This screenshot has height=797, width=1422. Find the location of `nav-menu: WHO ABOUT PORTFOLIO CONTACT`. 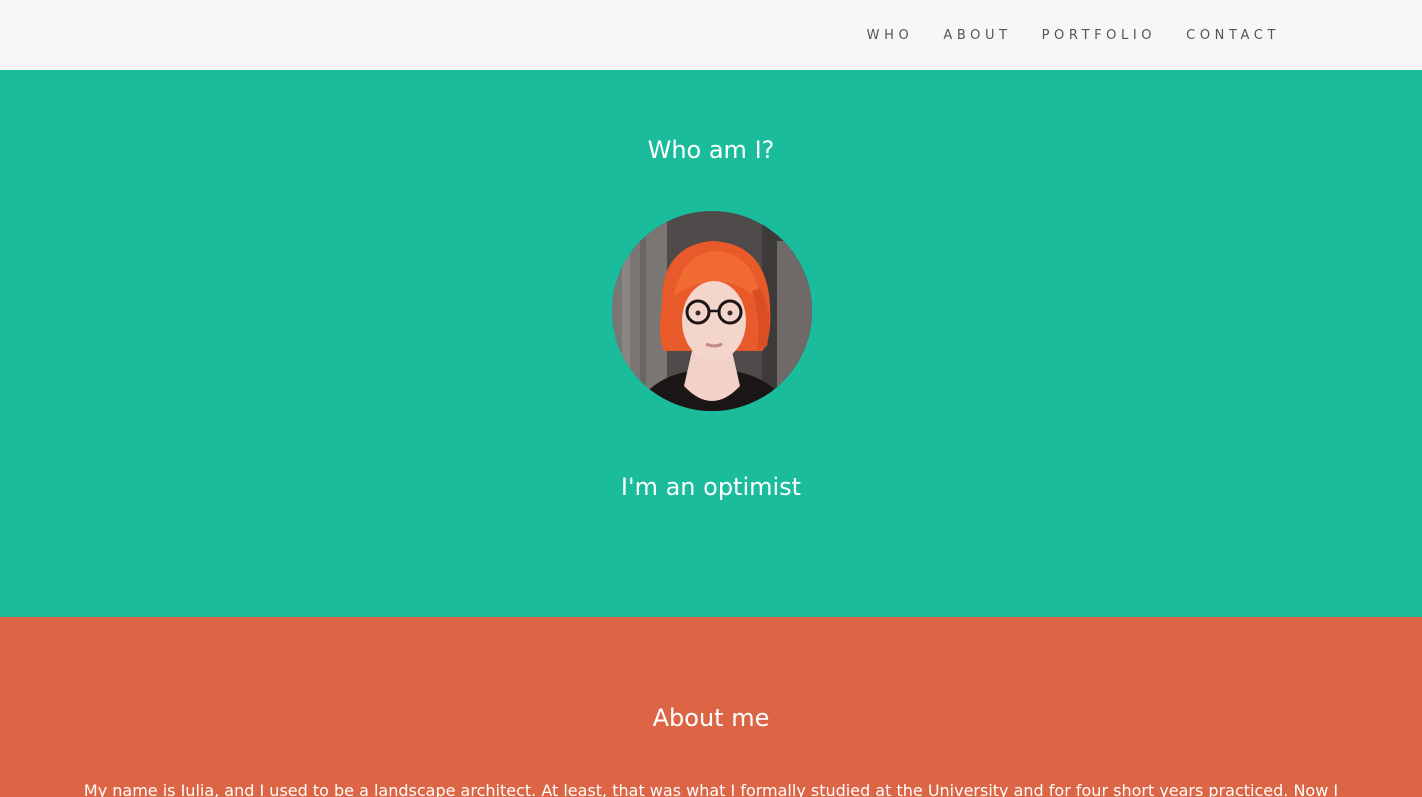

nav-menu: WHO ABOUT PORTFOLIO CONTACT is located at coordinates (1073, 35).